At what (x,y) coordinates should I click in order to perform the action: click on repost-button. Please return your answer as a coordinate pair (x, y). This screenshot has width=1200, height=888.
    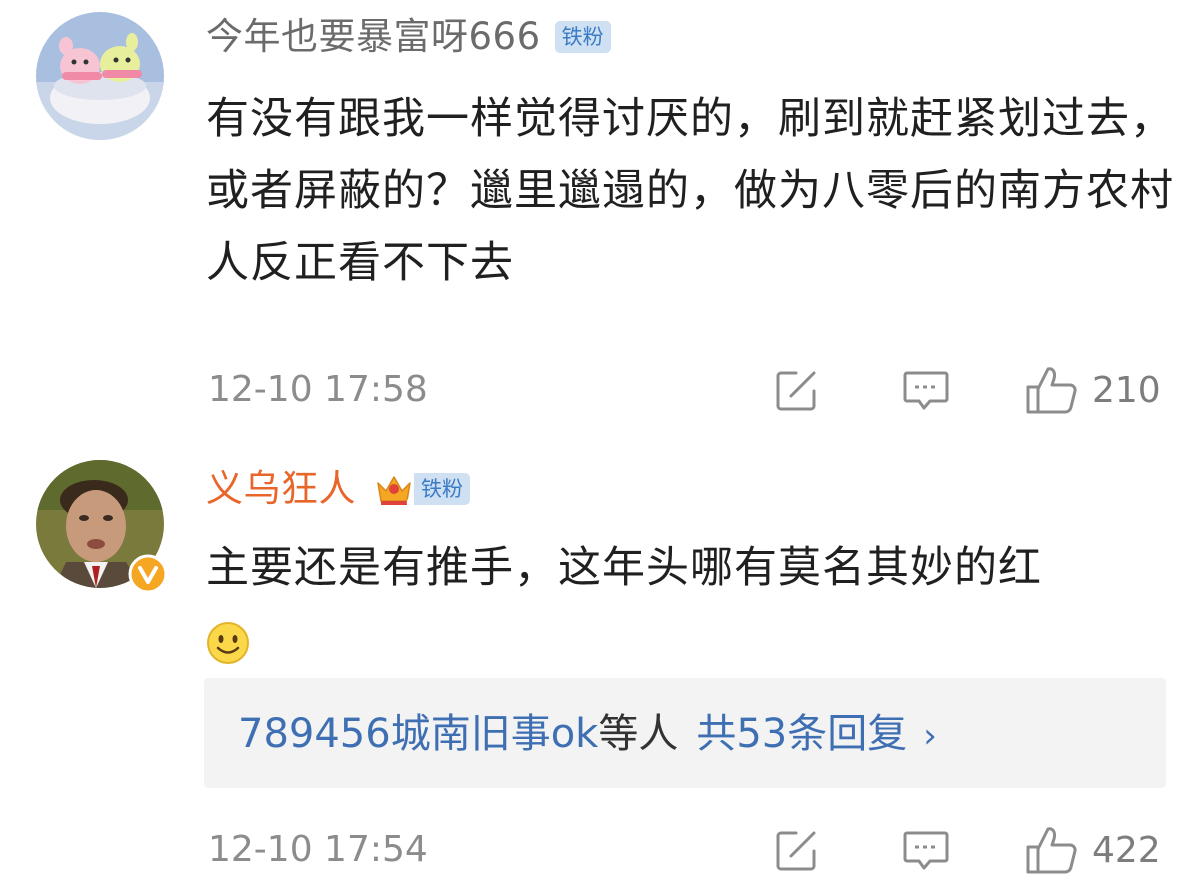
    Looking at the image, I should click on (797, 850).